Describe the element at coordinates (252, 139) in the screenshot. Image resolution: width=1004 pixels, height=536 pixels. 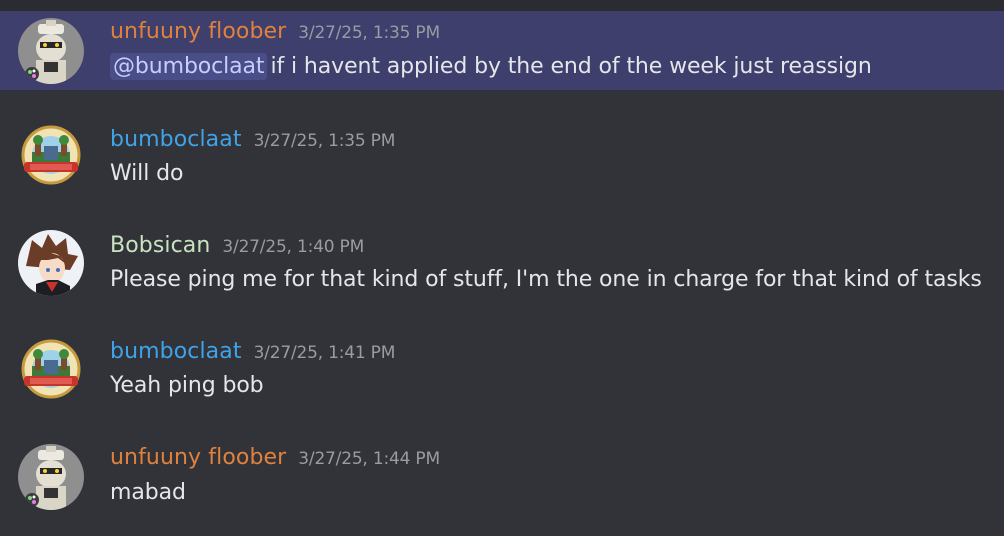
I see `message-header: bumboclaat 3/27/25, 1:35 PM` at that location.